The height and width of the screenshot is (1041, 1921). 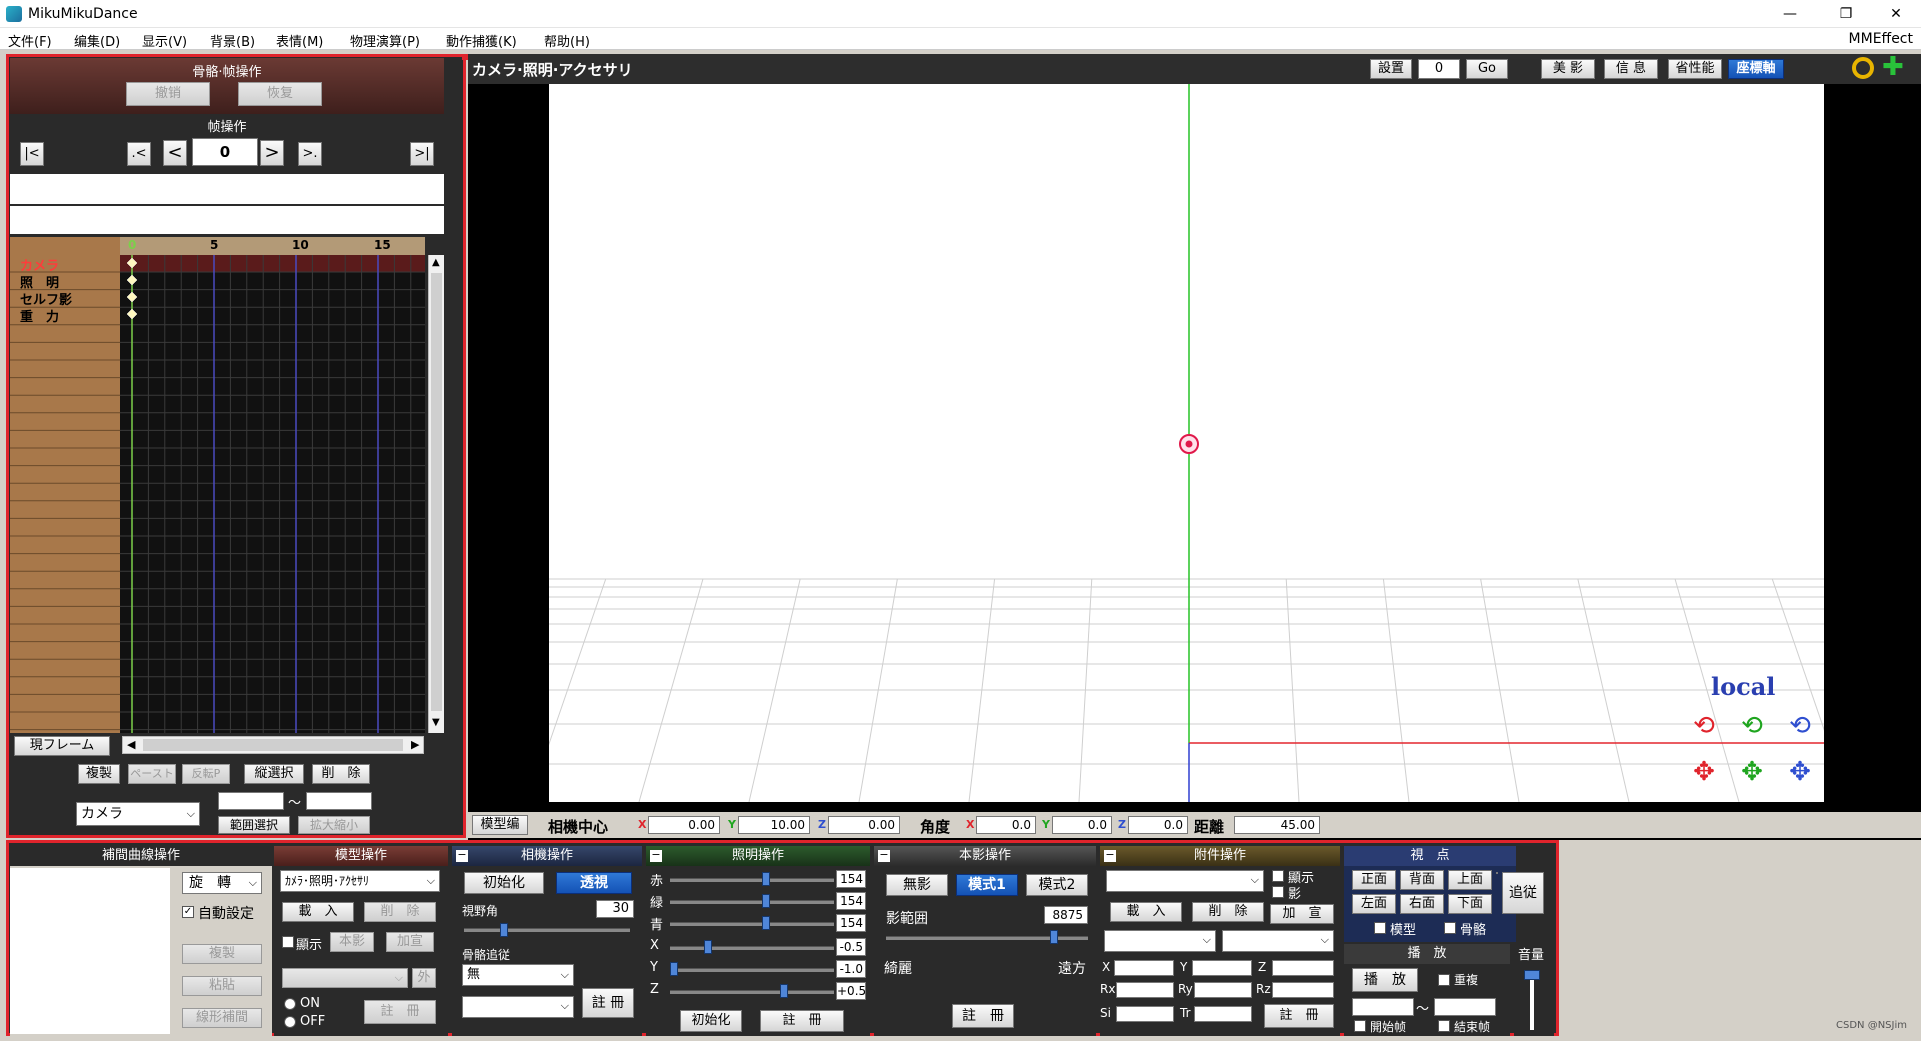 What do you see at coordinates (1752, 726) in the screenshot?
I see `rotate-y-icon: ⟲` at bounding box center [1752, 726].